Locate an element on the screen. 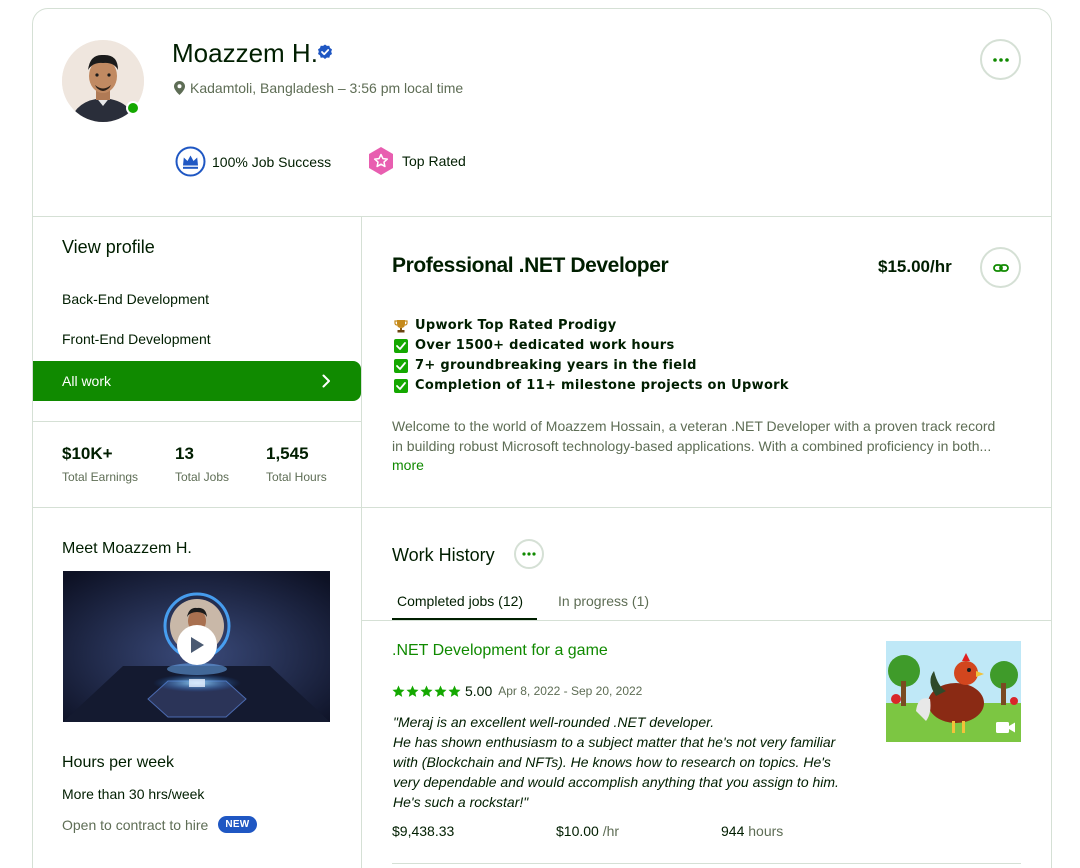  work-history-heading: Work History is located at coordinates (443, 555).